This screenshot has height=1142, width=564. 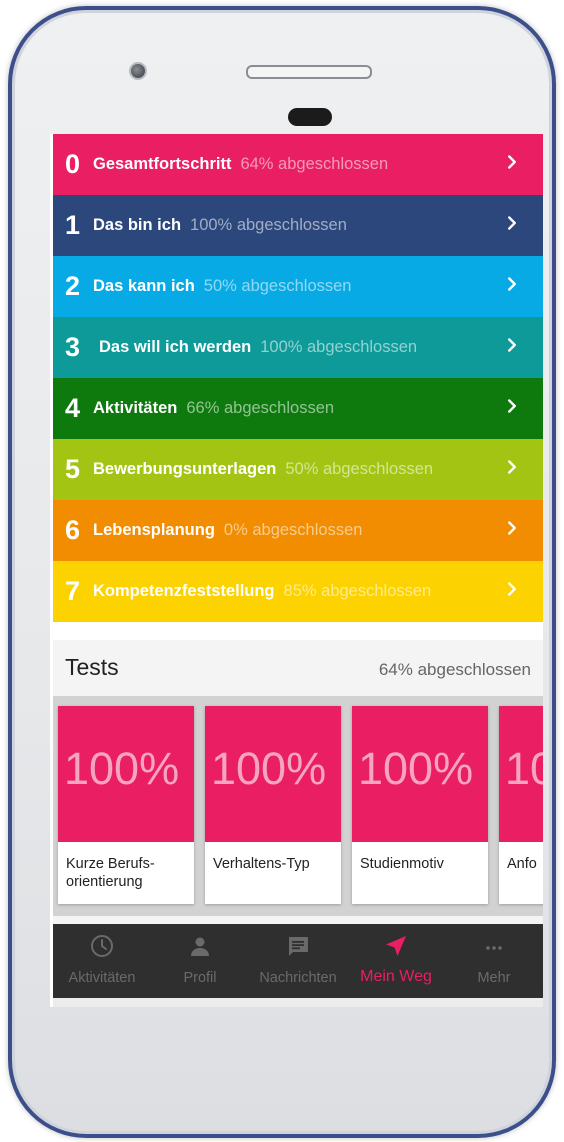 I want to click on nav-item-nachrichten: Nachrichten, so click(x=298, y=961).